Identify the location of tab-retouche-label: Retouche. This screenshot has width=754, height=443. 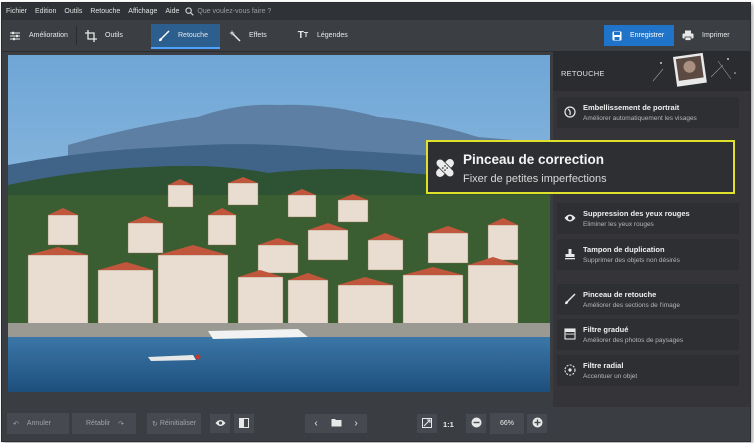
(193, 35).